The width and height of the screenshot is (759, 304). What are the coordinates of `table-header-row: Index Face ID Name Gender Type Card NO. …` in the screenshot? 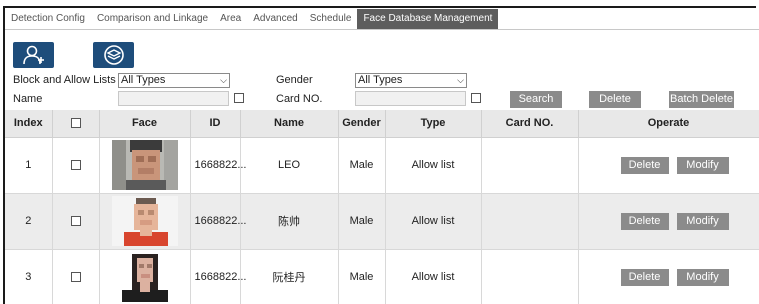 It's located at (382, 124).